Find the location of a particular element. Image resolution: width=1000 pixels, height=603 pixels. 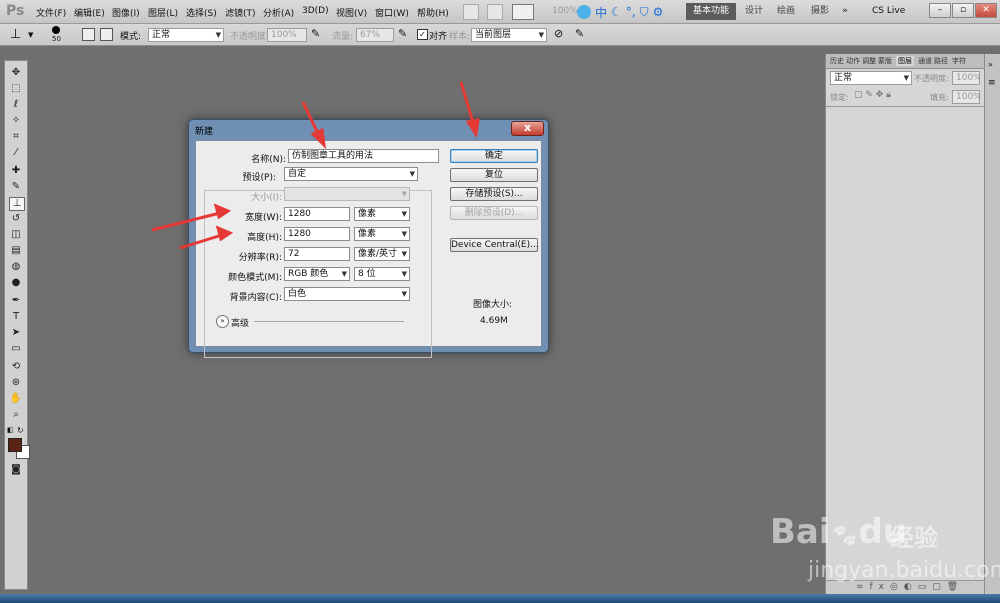

arrow-to-width-head is located at coordinates (222, 211).